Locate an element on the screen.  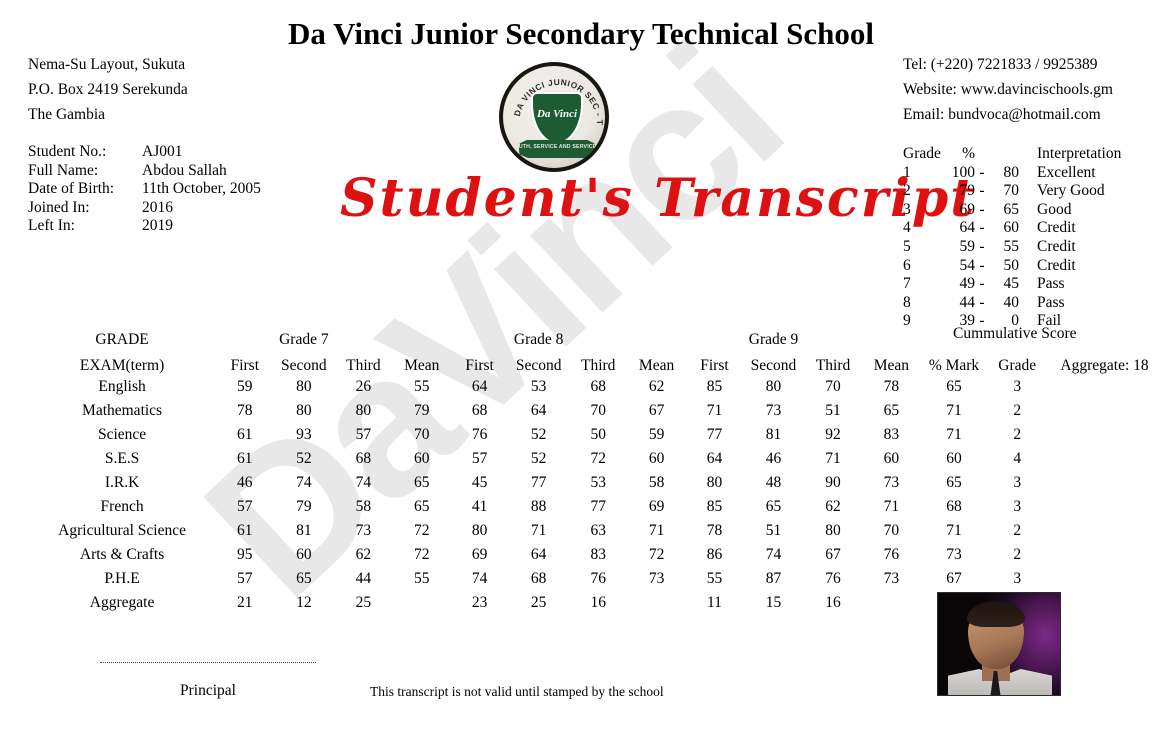
cell-g7-second: 60 is located at coordinates (304, 554).